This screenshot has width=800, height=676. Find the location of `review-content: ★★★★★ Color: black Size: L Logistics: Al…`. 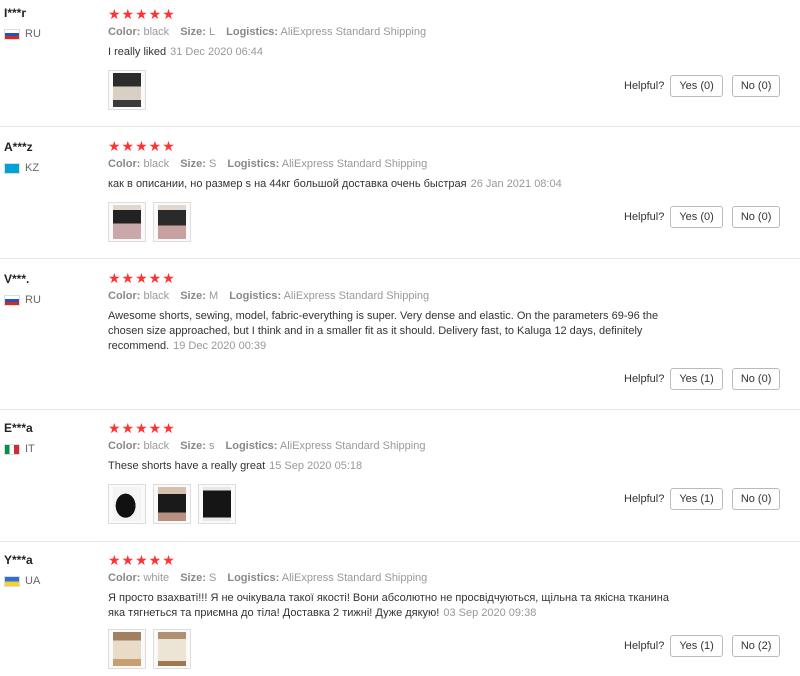

review-content: ★★★★★ Color: black Size: L Logistics: Al… is located at coordinates (408, 58).